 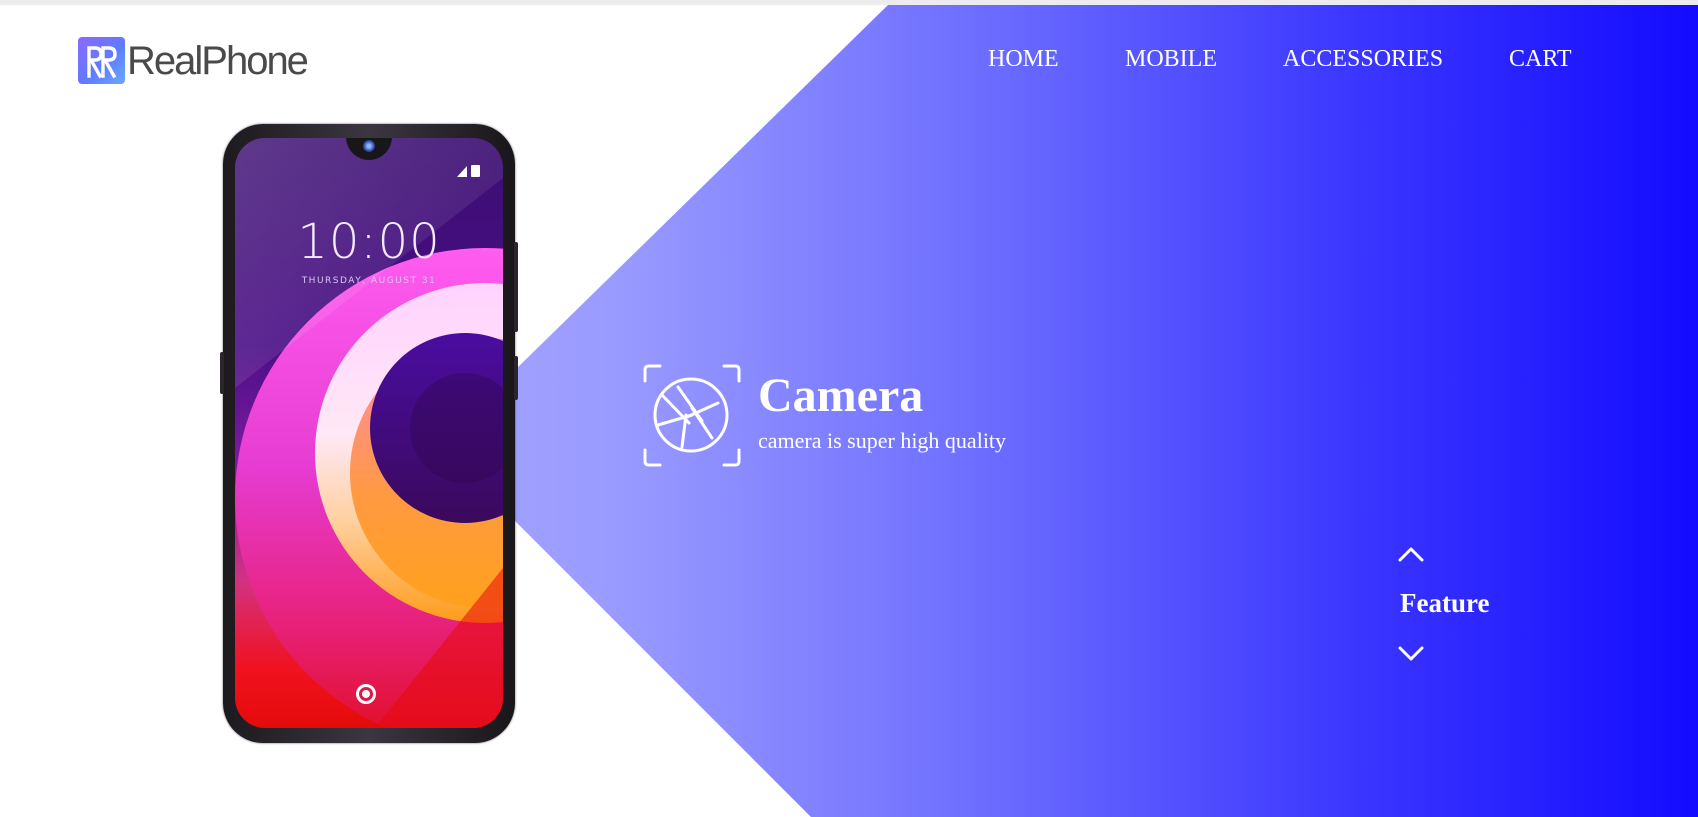 I want to click on home-button-icon, so click(x=366, y=694).